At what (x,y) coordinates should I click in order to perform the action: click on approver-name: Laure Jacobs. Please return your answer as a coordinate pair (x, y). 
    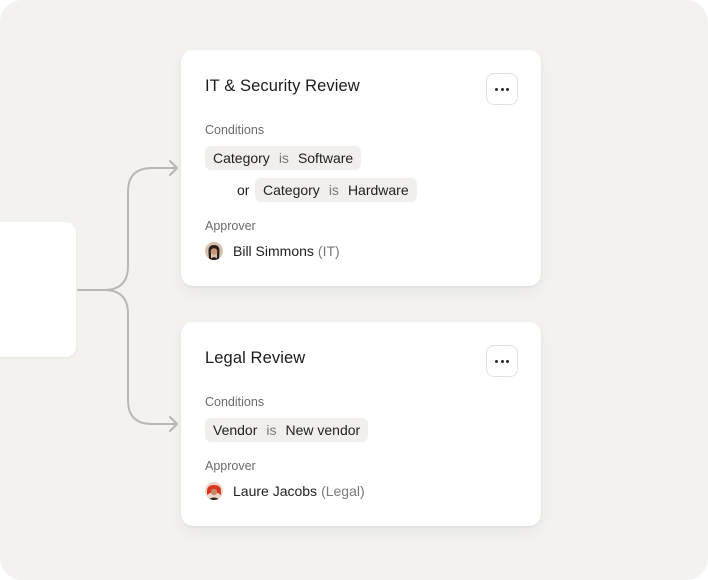
    Looking at the image, I should click on (275, 491).